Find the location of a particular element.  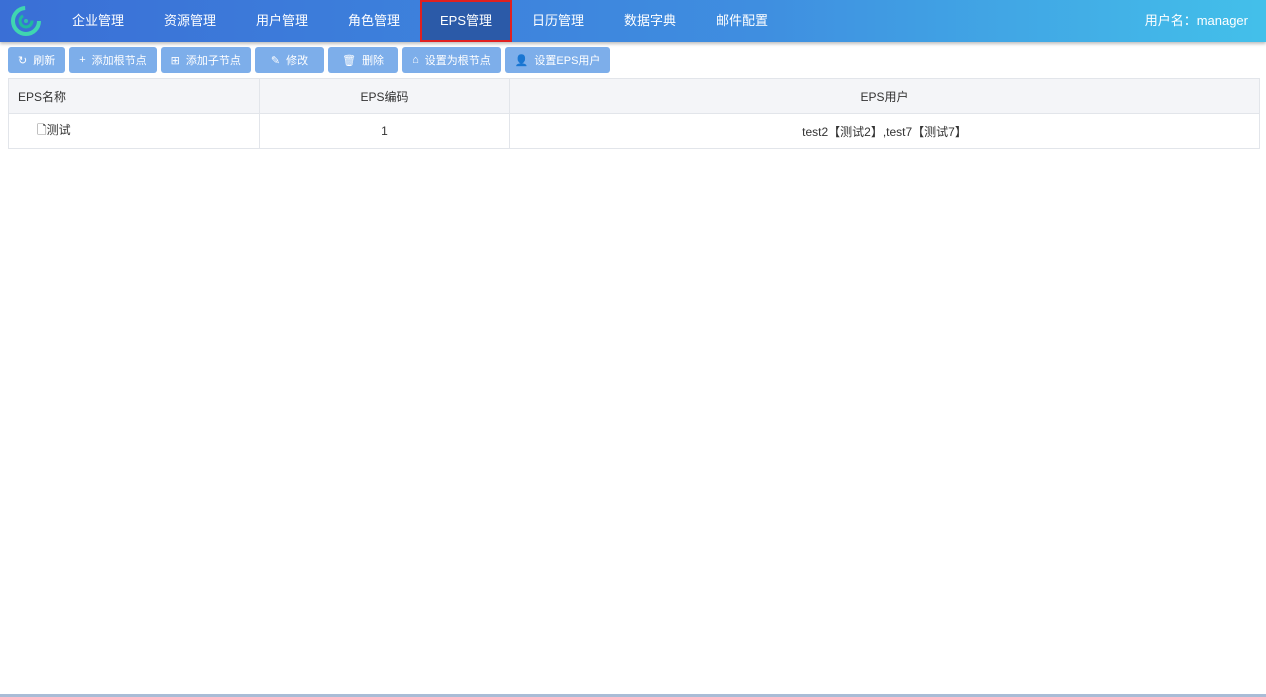

header-name: EPS名称 is located at coordinates (134, 96).